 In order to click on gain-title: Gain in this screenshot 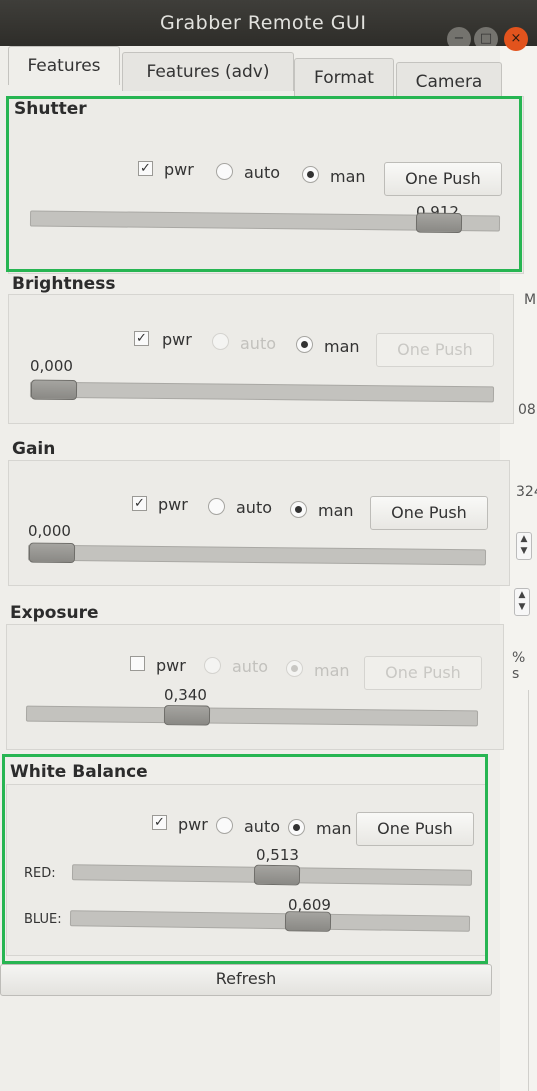, I will do `click(34, 449)`.